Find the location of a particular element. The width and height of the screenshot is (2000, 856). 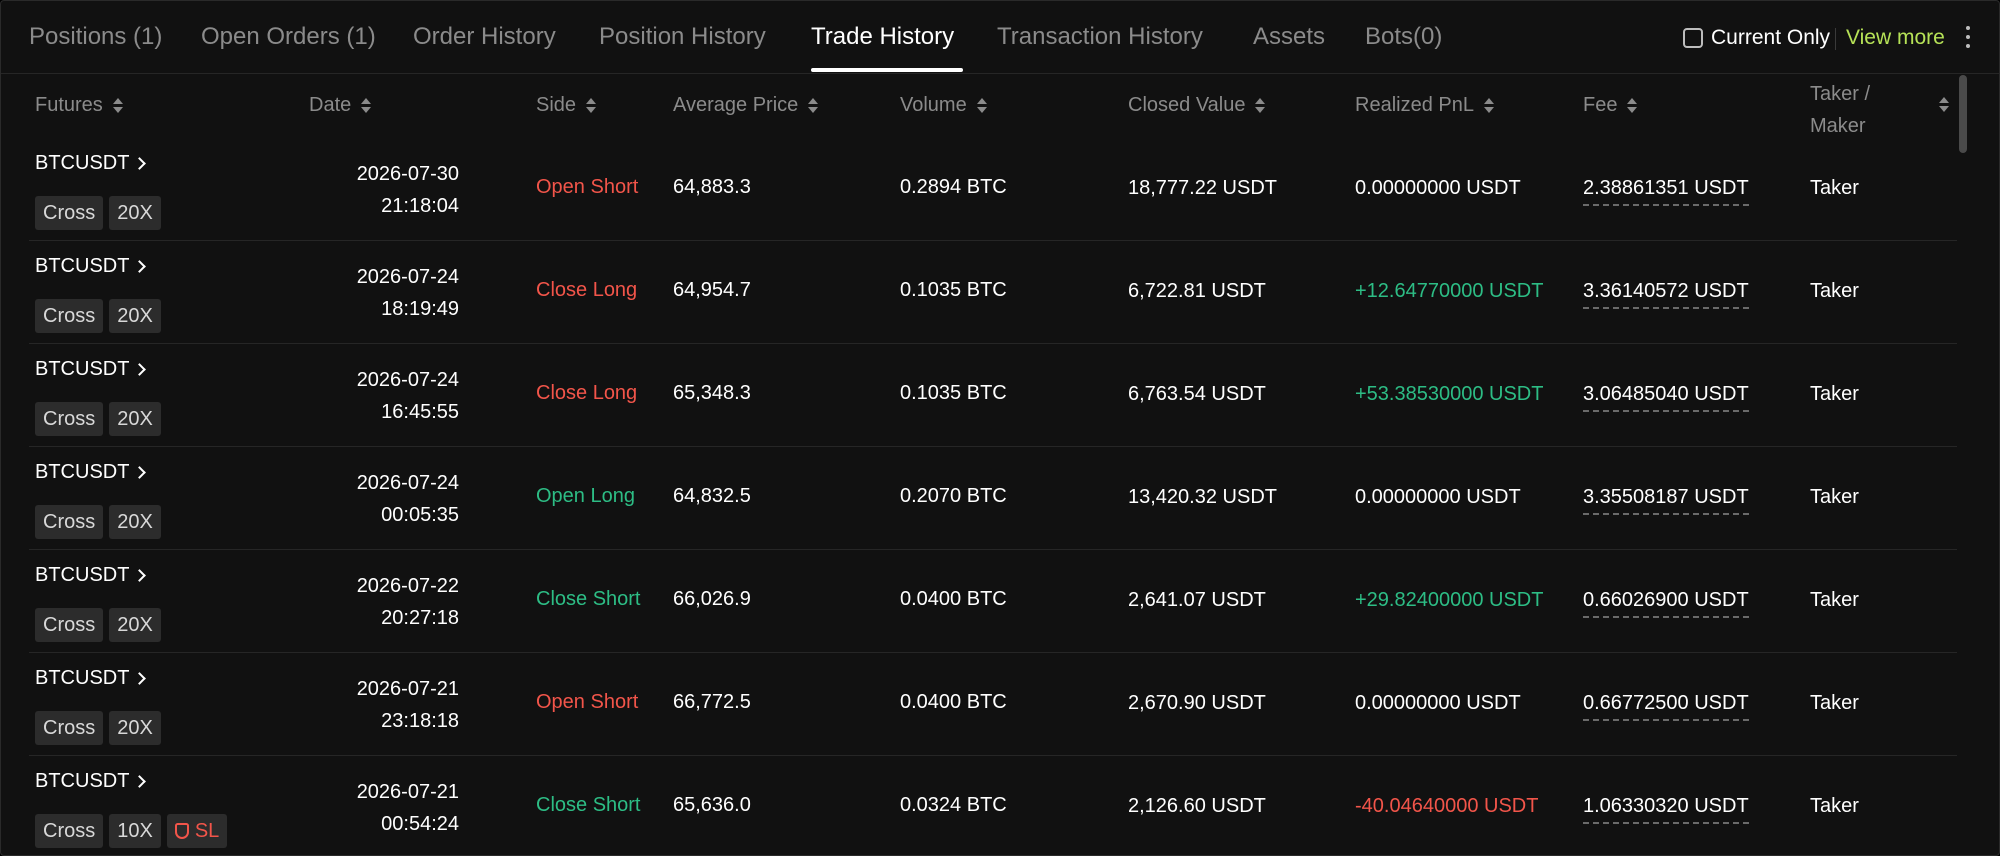

toolbar-divider is located at coordinates (1835, 39).